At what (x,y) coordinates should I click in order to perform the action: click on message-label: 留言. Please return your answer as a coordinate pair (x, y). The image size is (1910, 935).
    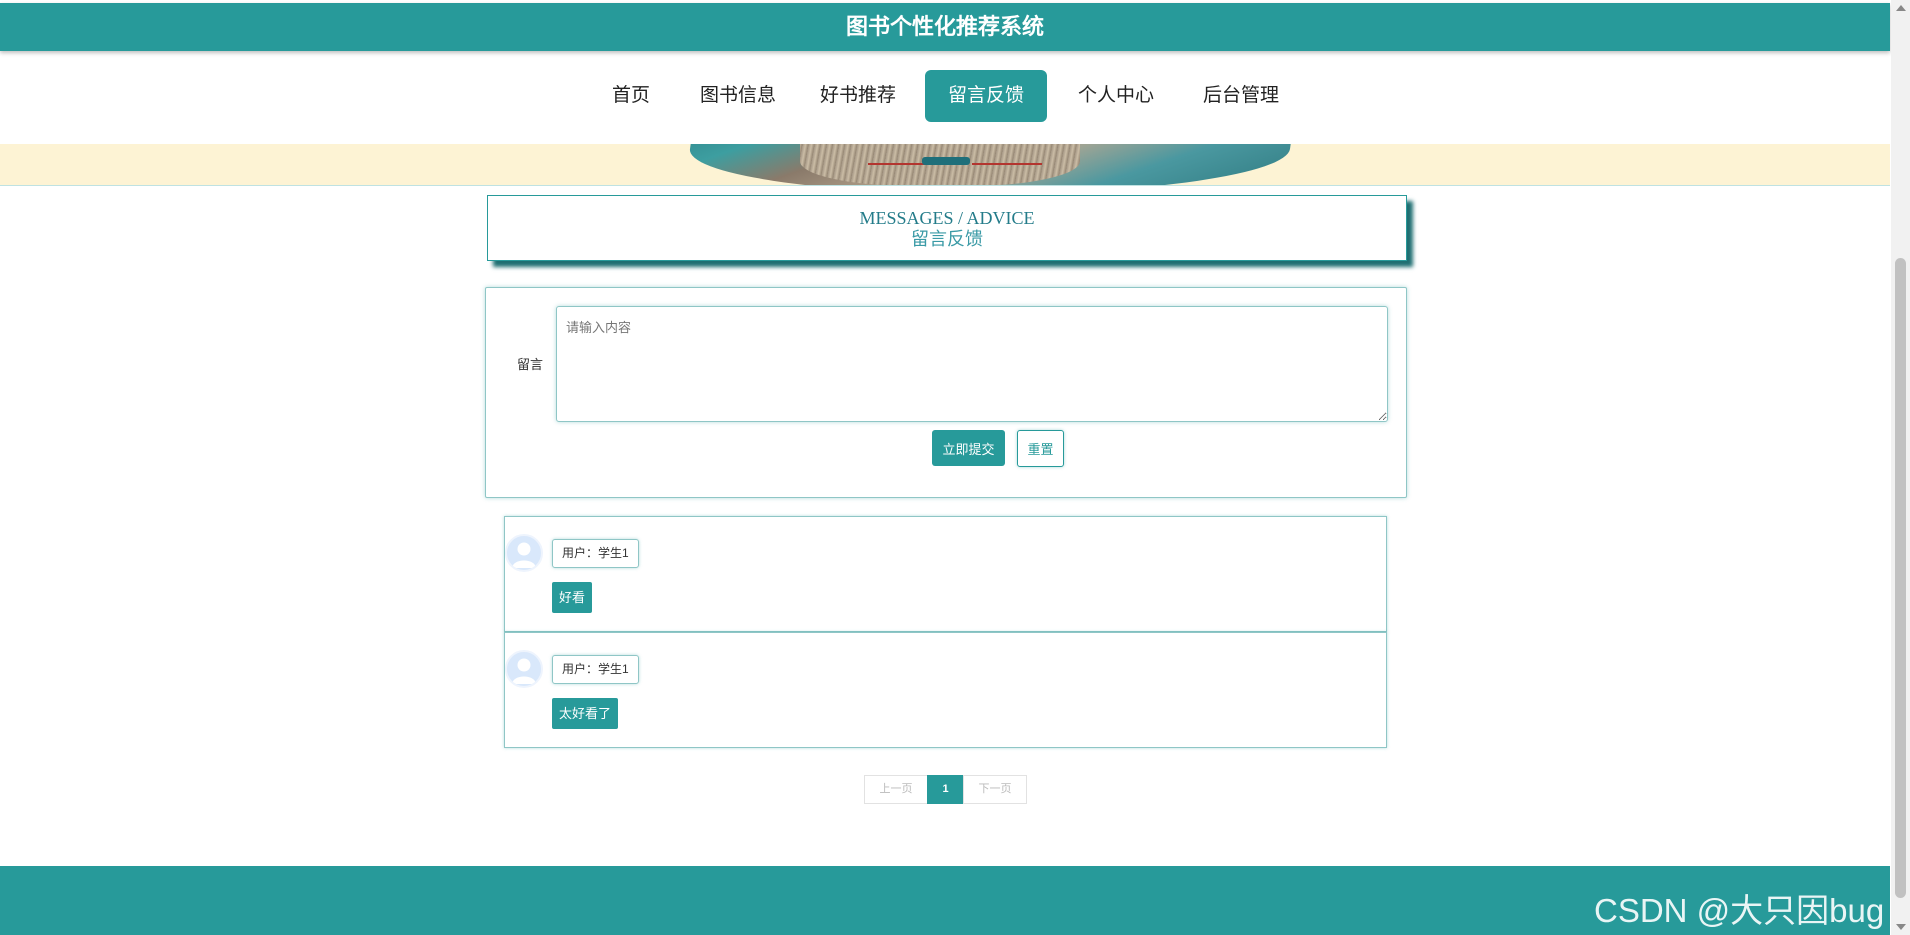
    Looking at the image, I should click on (530, 364).